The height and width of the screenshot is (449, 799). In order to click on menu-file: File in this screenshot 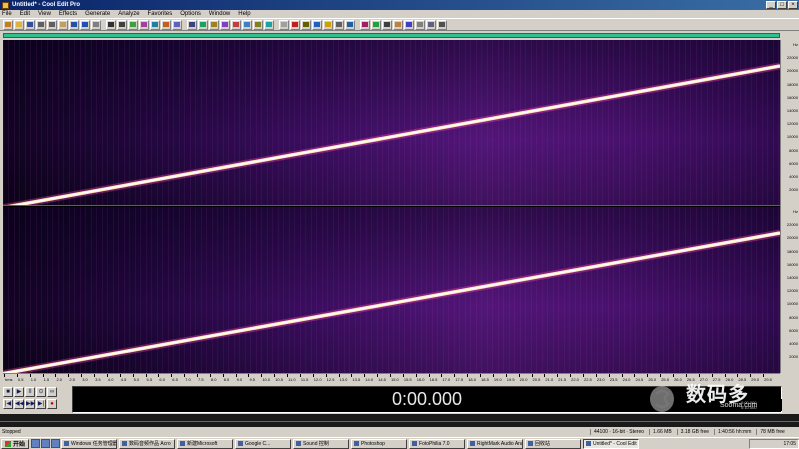, I will do `click(7, 14)`.